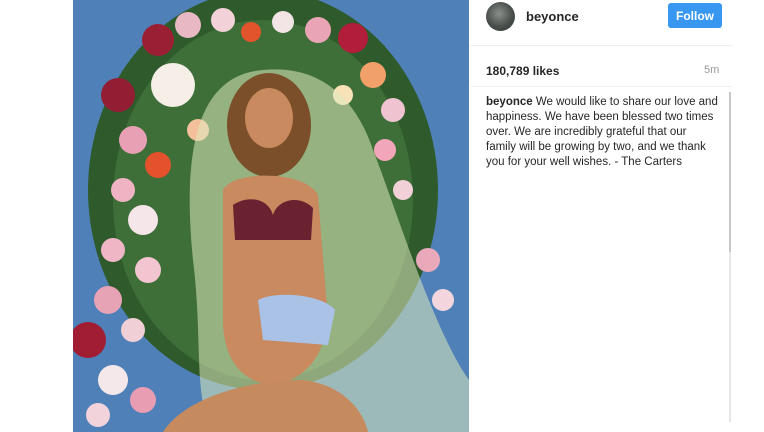 This screenshot has height=432, width=764. What do you see at coordinates (730, 172) in the screenshot?
I see `comments-scroll-thumb` at bounding box center [730, 172].